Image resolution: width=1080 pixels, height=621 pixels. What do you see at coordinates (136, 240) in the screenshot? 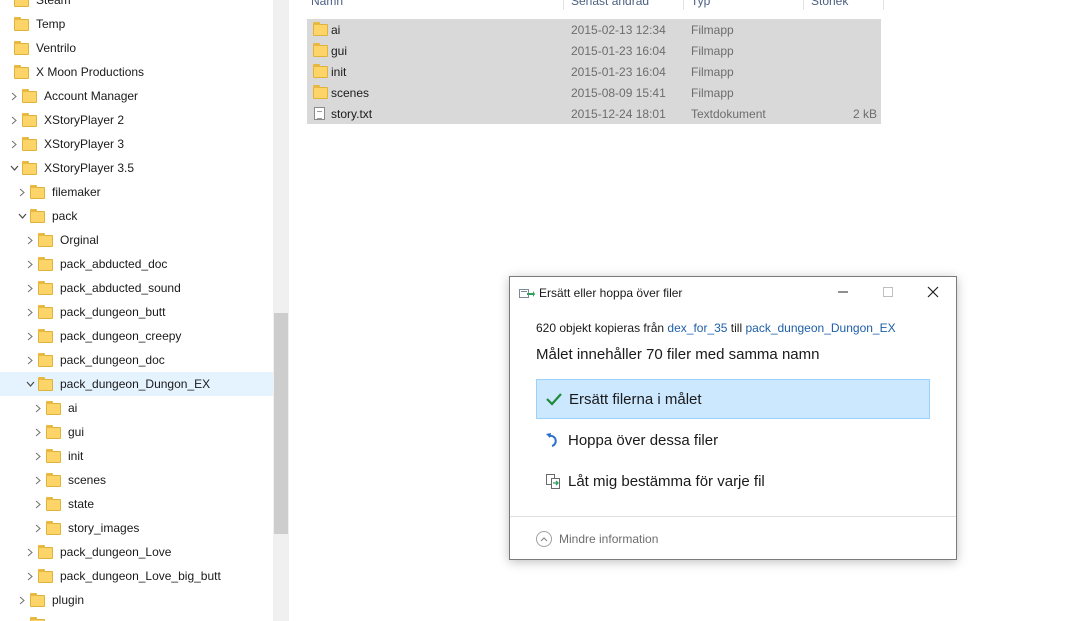
I see `nav-tree-item: Orginal` at bounding box center [136, 240].